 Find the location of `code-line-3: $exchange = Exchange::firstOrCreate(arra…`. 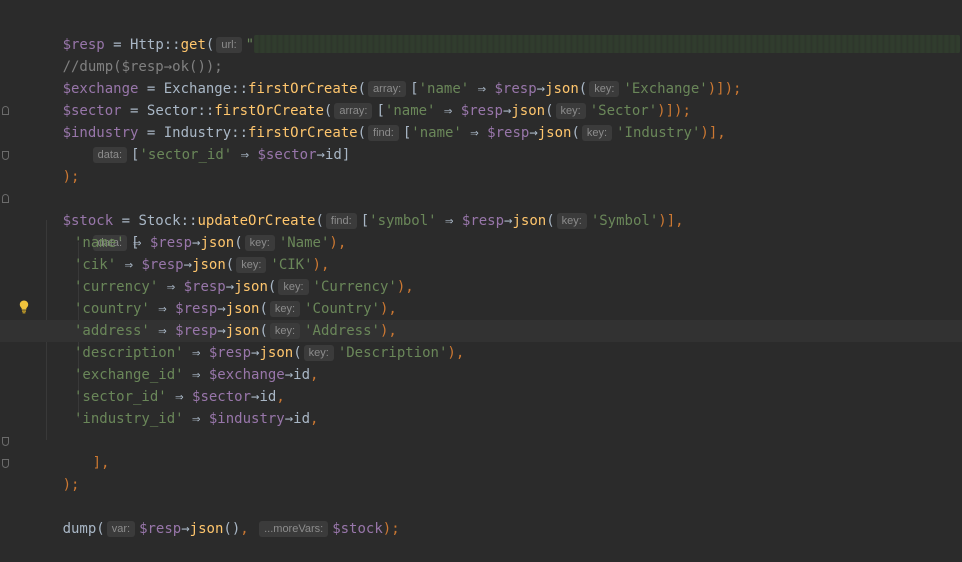

code-line-3: $exchange = Exchange::firstOrCreate(arra… is located at coordinates (481, 76).